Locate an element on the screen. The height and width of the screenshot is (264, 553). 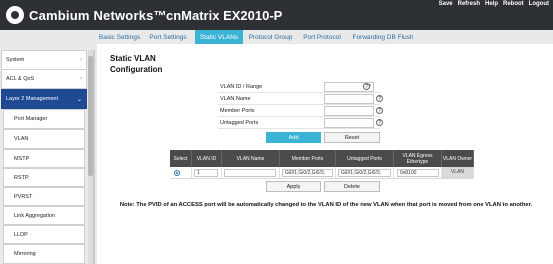
vlan-name-cell-input is located at coordinates (250, 173).